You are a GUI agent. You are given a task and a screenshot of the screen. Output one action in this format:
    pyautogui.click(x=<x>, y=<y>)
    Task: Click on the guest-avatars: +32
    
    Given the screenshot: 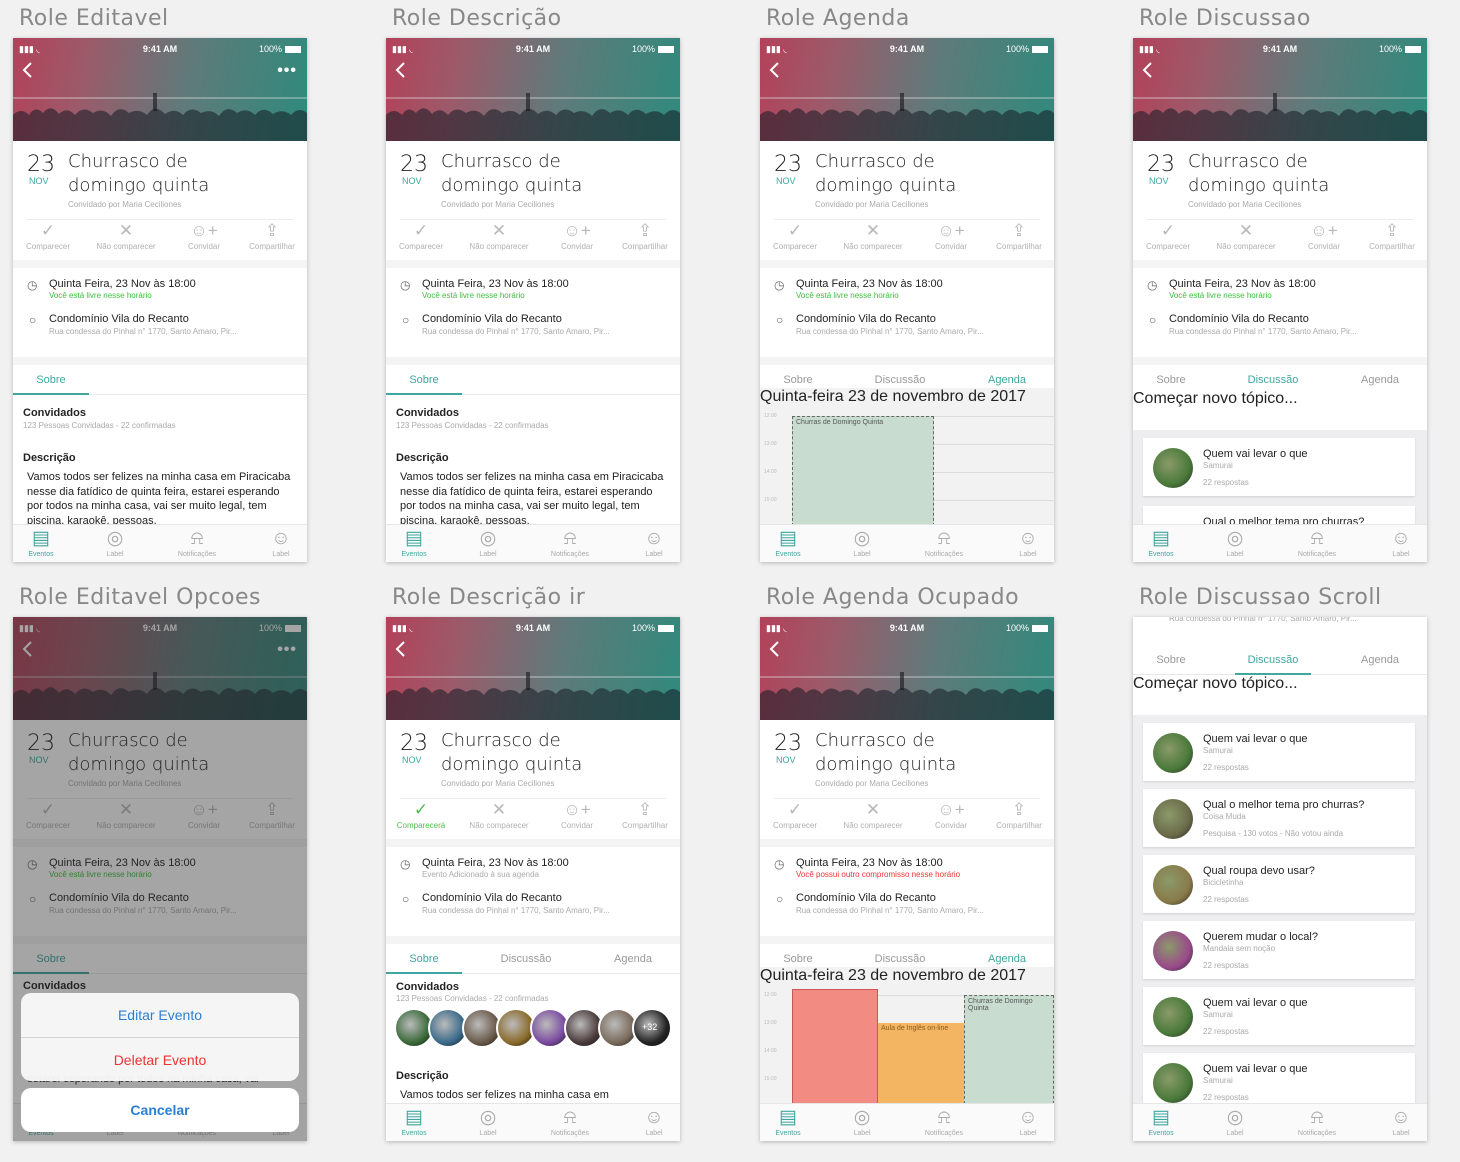 What is the action you would take?
    pyautogui.click(x=534, y=1029)
    